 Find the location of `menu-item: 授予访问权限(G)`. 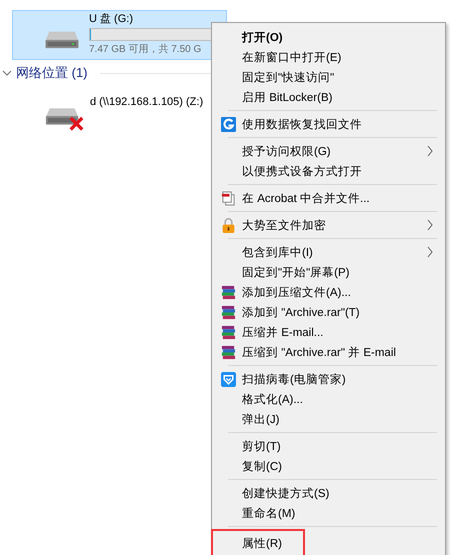

menu-item: 授予访问权限(G) is located at coordinates (328, 151).